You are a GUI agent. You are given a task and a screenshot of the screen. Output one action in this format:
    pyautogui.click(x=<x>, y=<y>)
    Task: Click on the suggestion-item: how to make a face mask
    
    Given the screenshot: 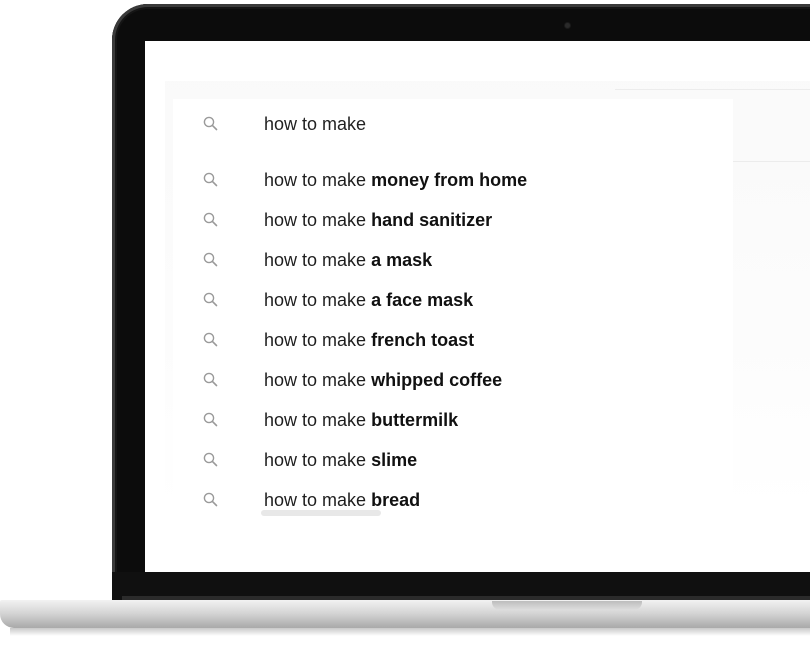 What is the action you would take?
    pyautogui.click(x=323, y=300)
    